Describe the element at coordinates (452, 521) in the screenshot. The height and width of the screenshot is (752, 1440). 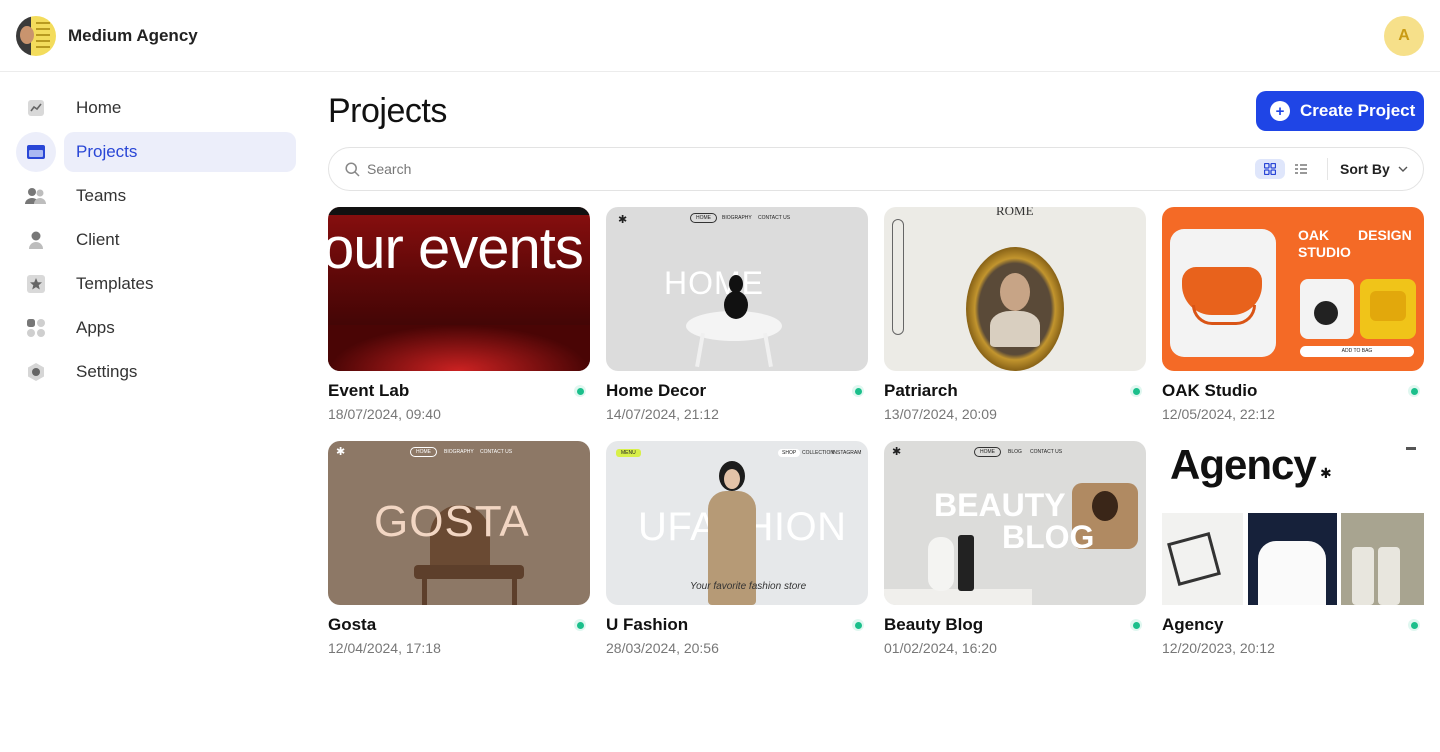
I see `thumb-heading: GOSTA` at that location.